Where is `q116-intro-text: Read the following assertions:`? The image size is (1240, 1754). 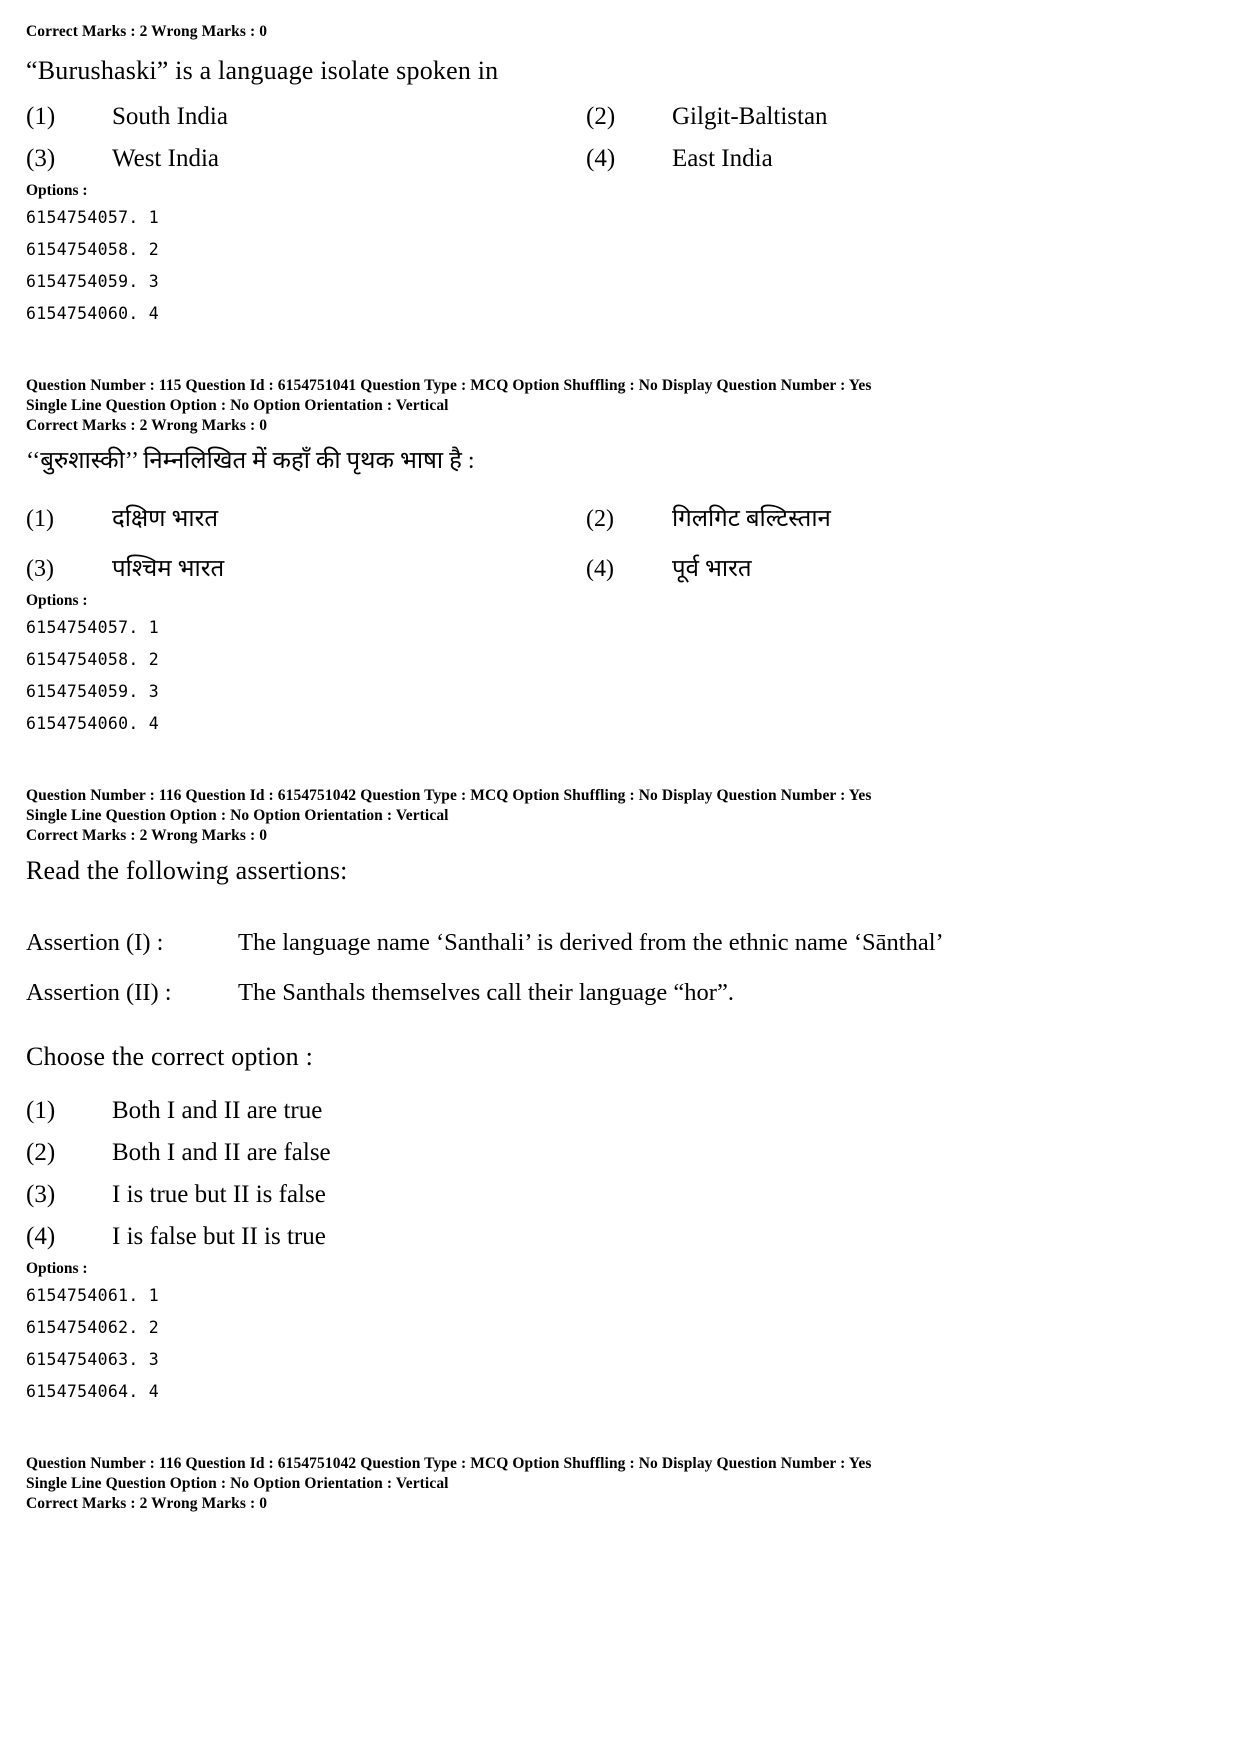
q116-intro-text: Read the following assertions: is located at coordinates (187, 870).